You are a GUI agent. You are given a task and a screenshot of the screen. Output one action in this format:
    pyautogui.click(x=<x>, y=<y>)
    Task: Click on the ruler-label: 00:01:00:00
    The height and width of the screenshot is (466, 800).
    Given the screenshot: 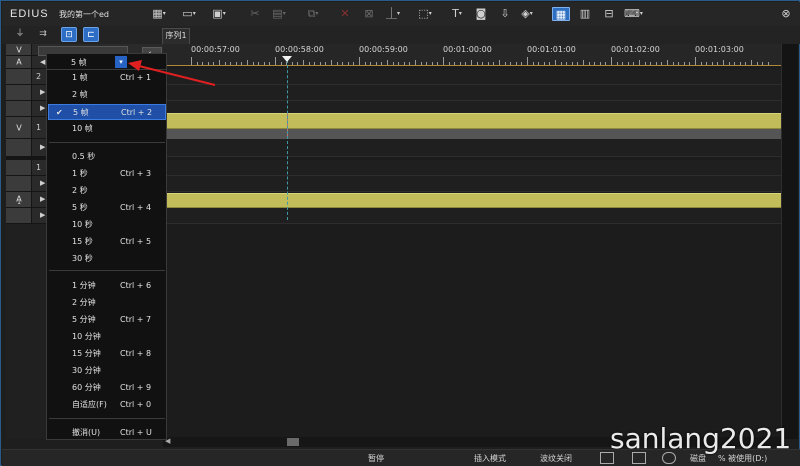 What is the action you would take?
    pyautogui.click(x=467, y=49)
    